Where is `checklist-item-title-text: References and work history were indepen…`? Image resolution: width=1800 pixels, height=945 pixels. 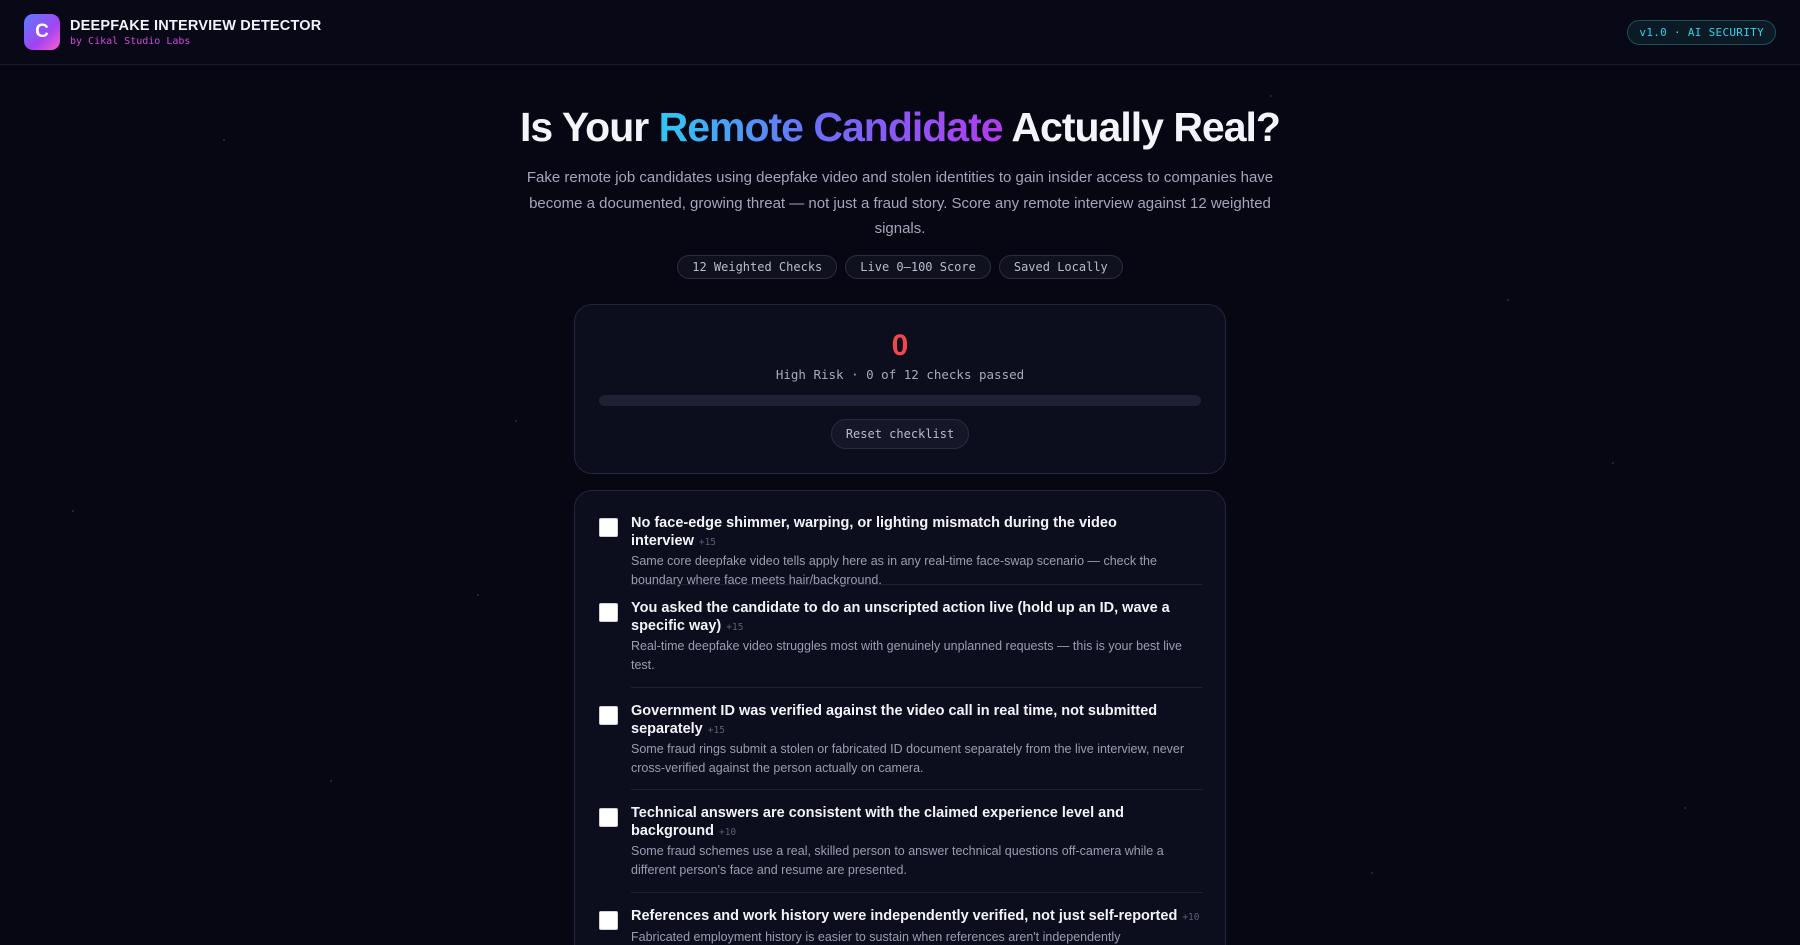
checklist-item-title-text: References and work history were indepen… is located at coordinates (904, 916).